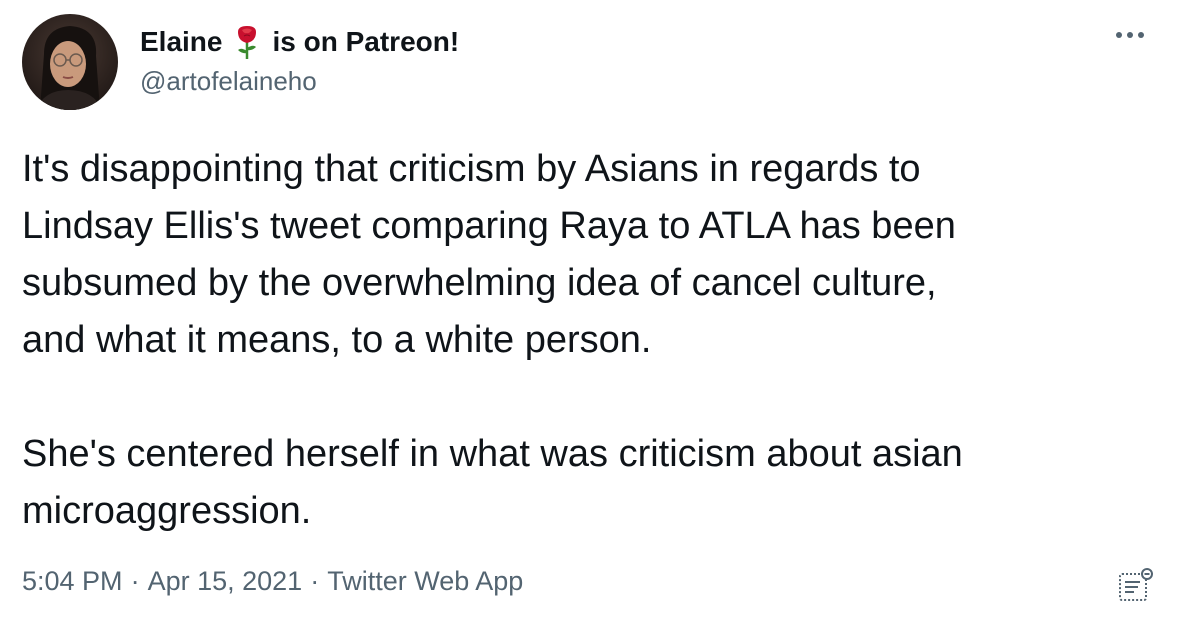 The height and width of the screenshot is (636, 1184). I want to click on tweet-header: Elaine is on Patreon! @artofelaineho, so click(240, 62).